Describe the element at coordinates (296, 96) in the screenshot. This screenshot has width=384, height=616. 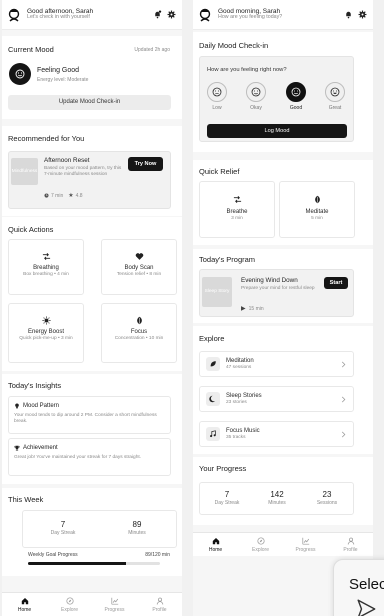
I see `mood-option-good: Good` at that location.